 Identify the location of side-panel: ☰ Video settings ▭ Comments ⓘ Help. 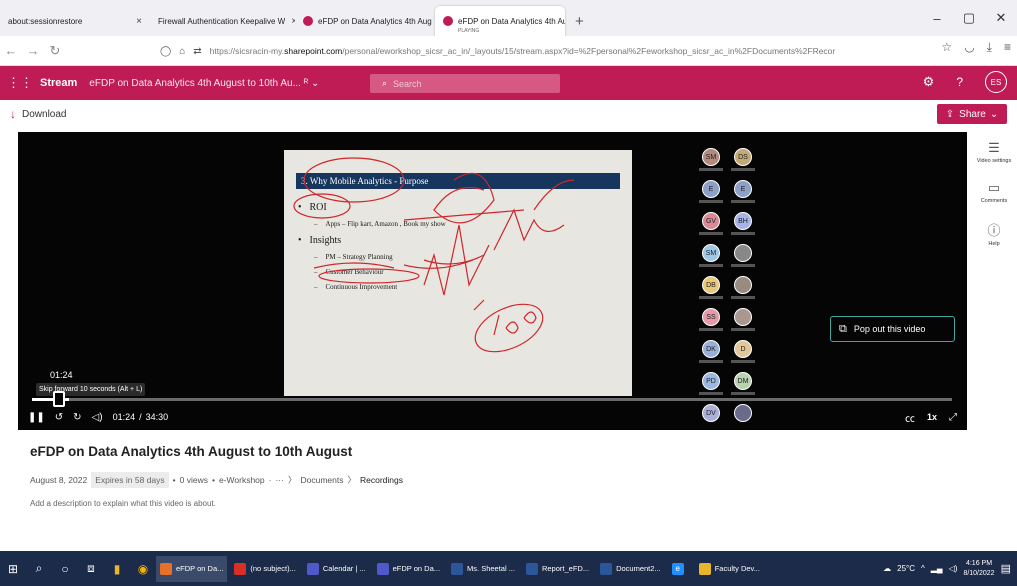
(994, 201).